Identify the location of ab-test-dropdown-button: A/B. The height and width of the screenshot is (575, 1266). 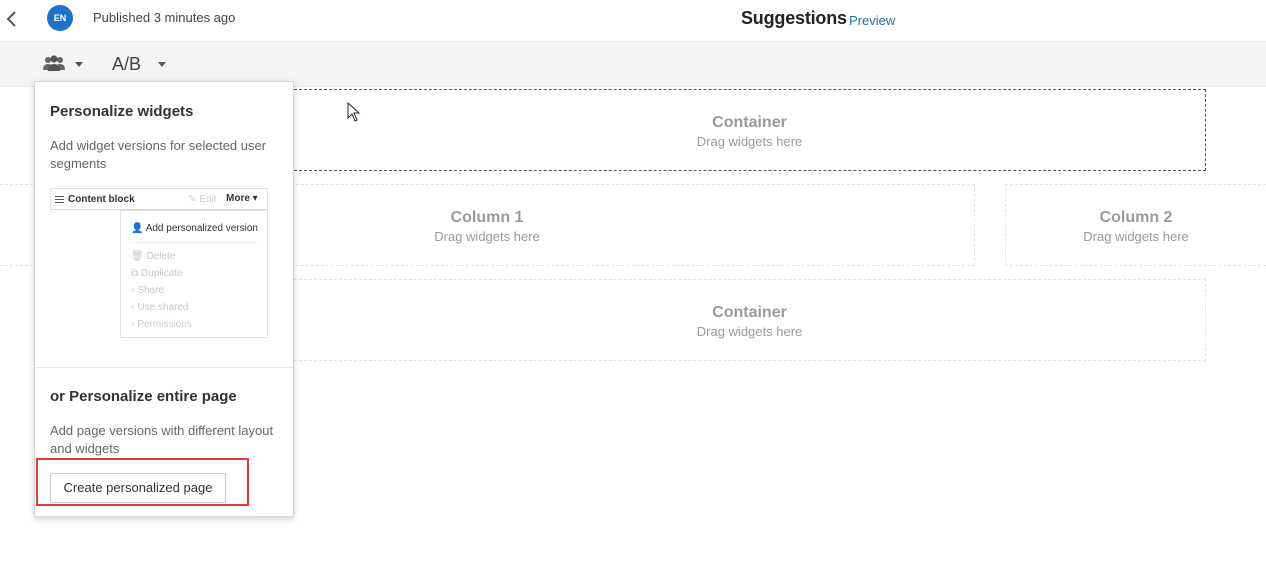
(142, 64).